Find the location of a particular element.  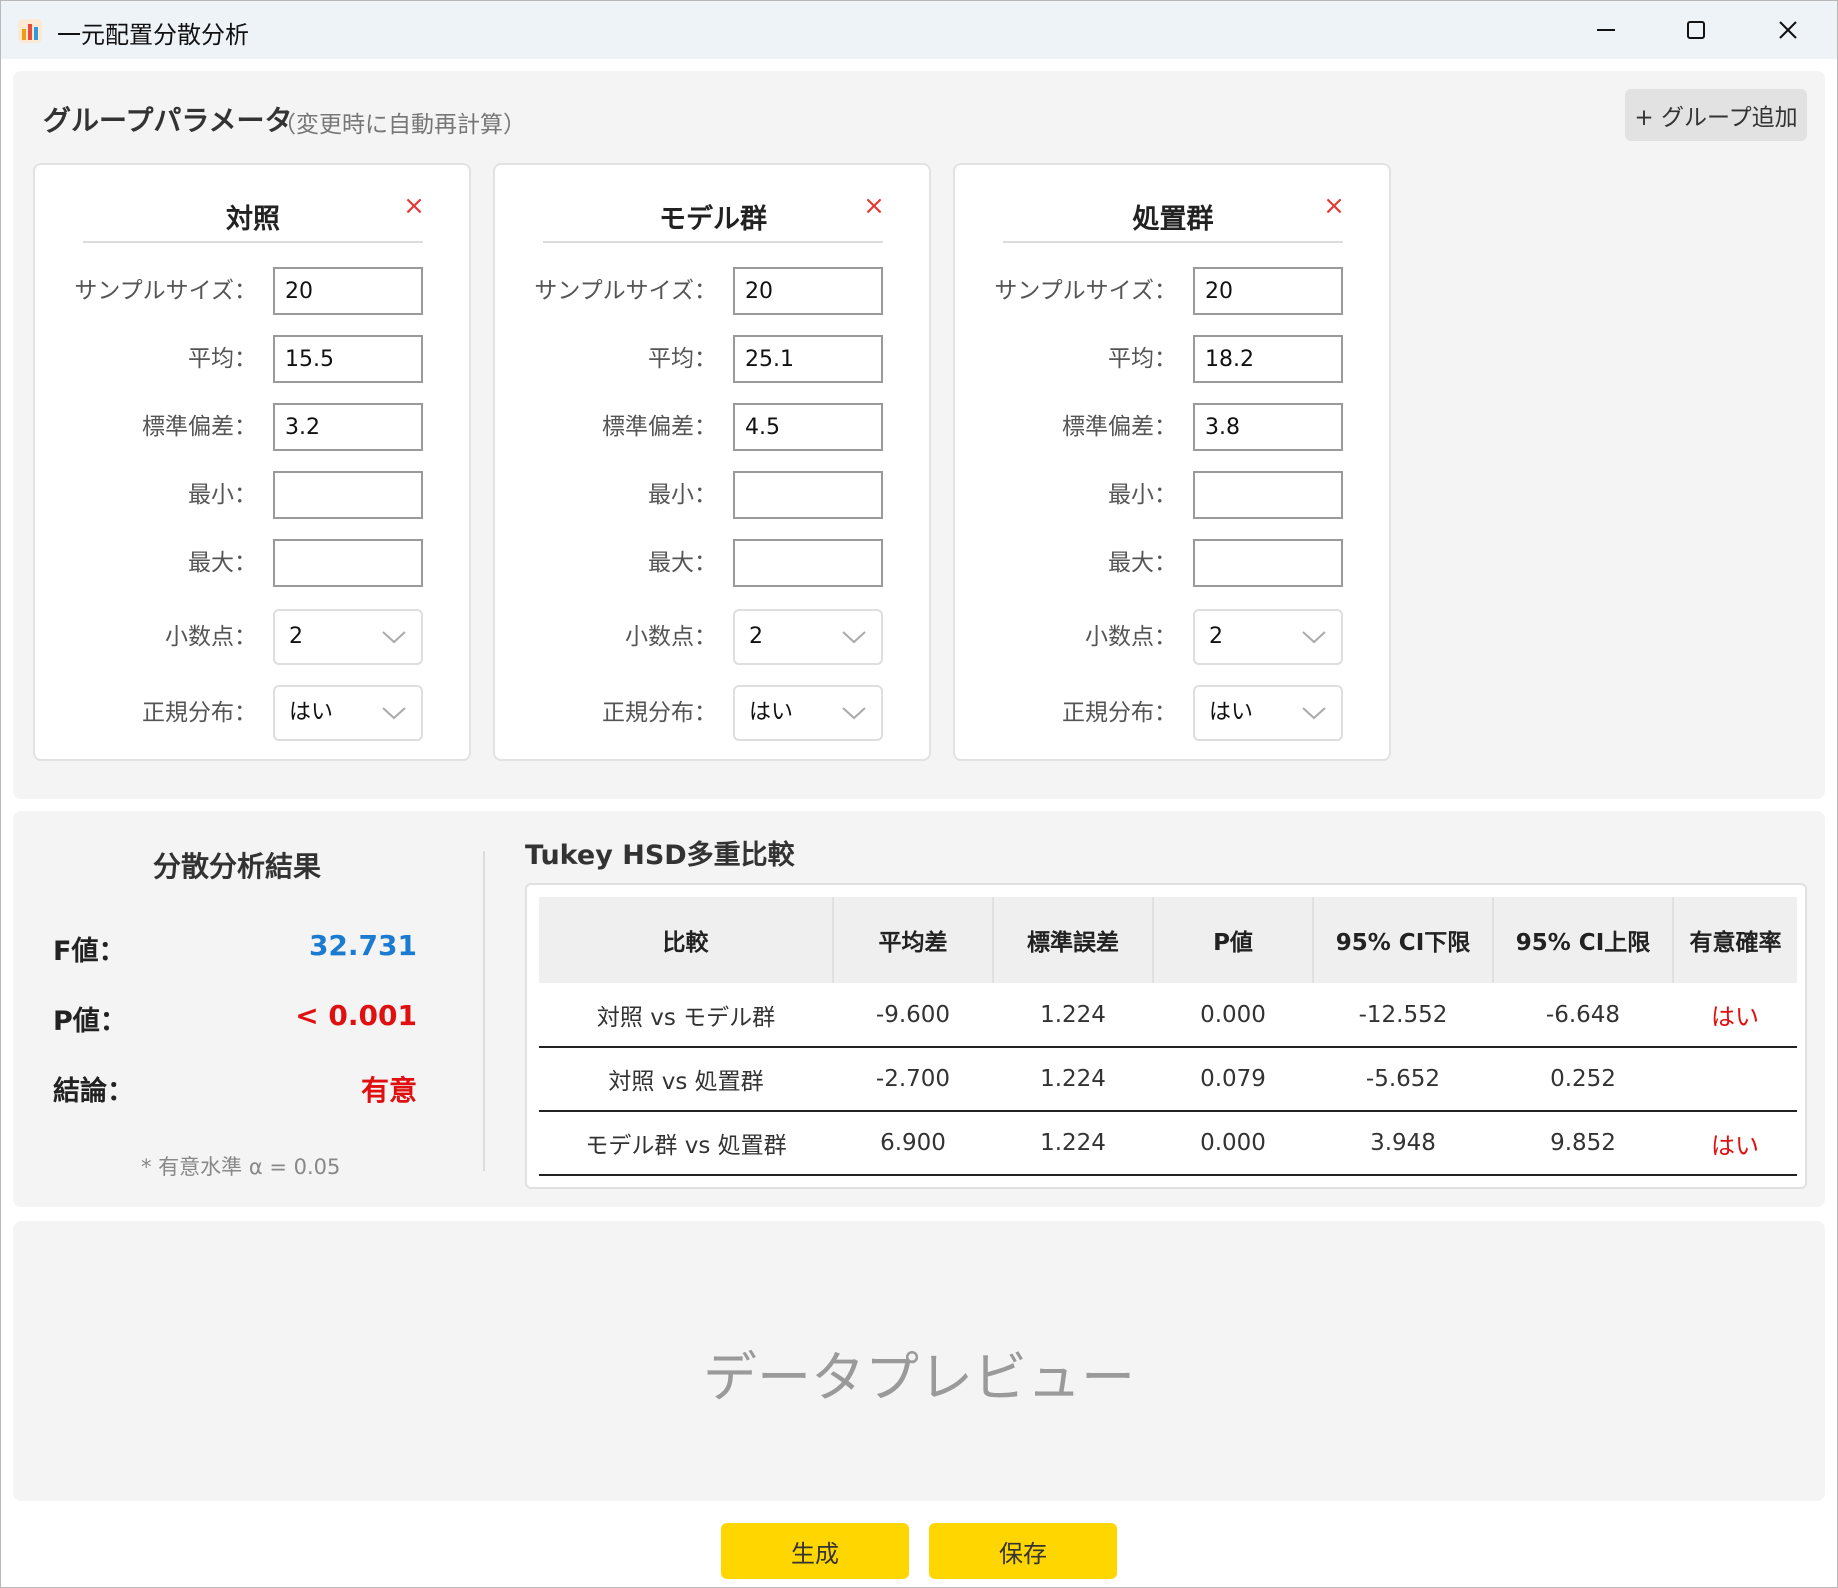

p-value: < 0.001 is located at coordinates (356, 1015).